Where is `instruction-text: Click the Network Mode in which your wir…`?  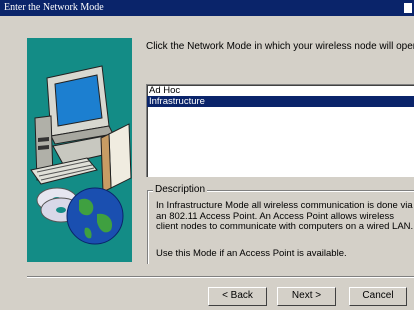 instruction-text: Click the Network Mode in which your wir… is located at coordinates (280, 46).